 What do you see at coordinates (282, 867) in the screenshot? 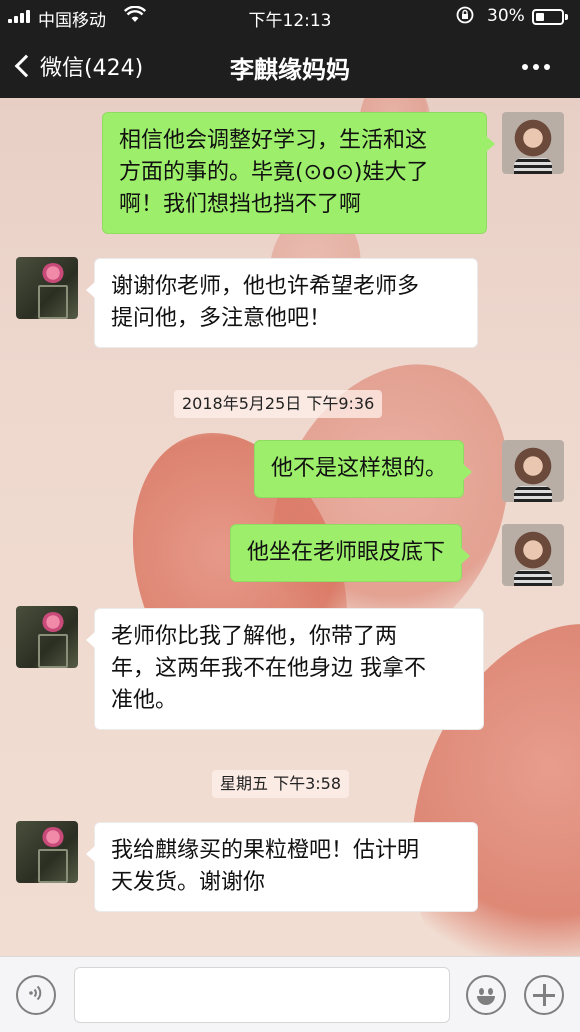
I see `incoming-message: 我给麒缘买的果粒橙吧！估计明 天发货。谢谢你` at bounding box center [282, 867].